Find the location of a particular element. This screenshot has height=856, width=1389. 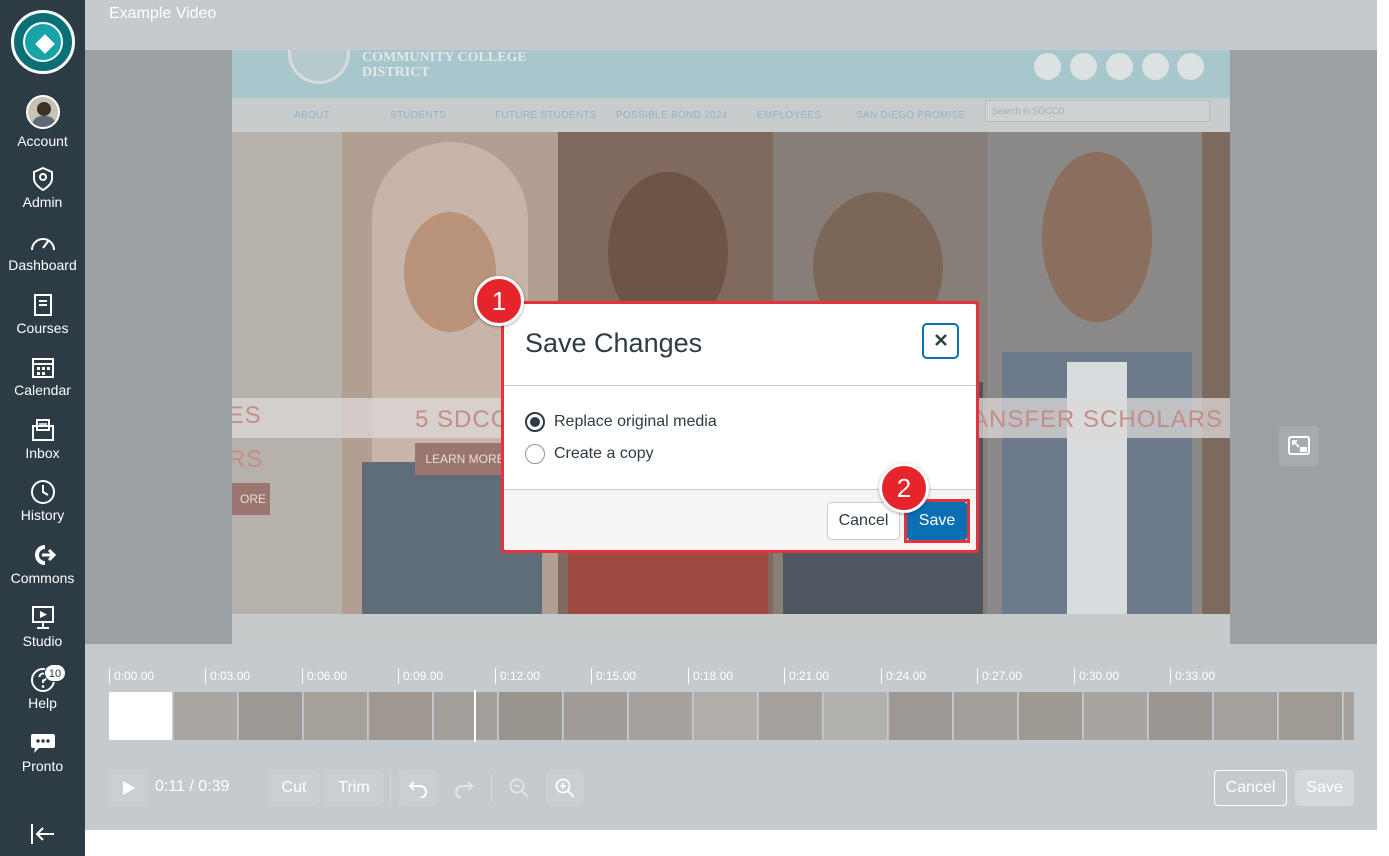

undo-icon is located at coordinates (417, 790).